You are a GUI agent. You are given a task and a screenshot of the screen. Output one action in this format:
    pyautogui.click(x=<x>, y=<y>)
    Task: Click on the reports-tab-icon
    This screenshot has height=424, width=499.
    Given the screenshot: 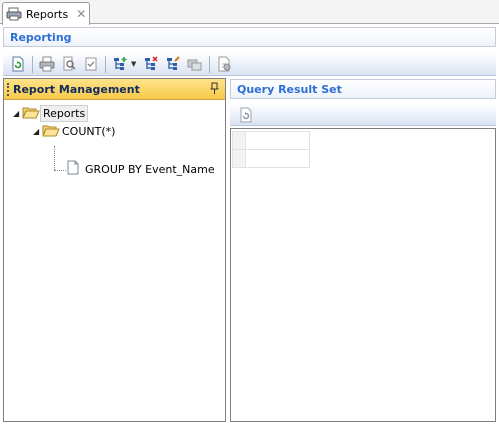 What is the action you would take?
    pyautogui.click(x=14, y=14)
    